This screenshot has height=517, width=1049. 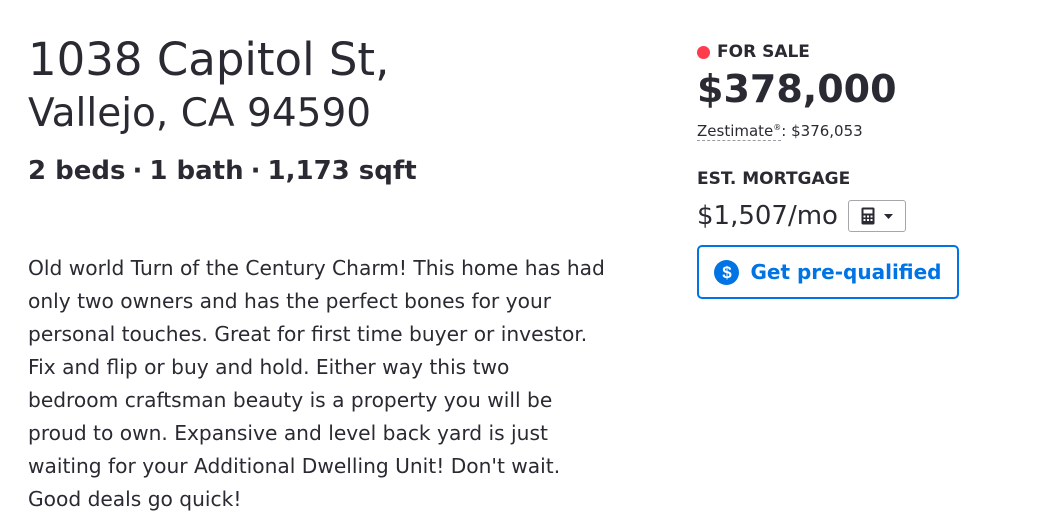 I want to click on caret-down-icon, so click(x=888, y=216).